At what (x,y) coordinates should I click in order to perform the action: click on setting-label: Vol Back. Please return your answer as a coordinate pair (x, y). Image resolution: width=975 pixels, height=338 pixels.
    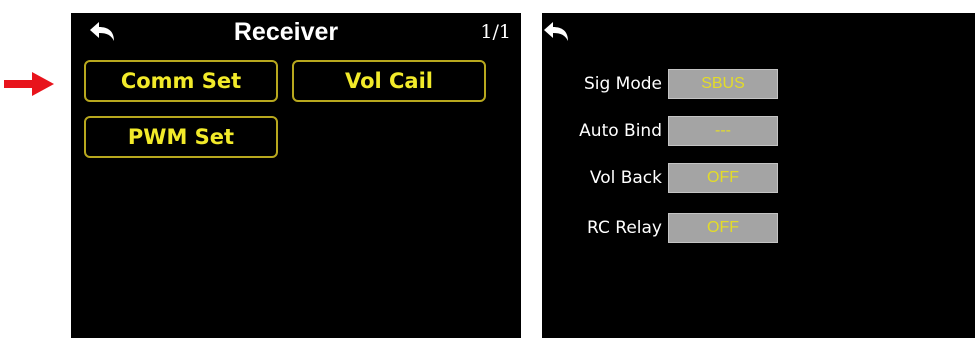
    Looking at the image, I should click on (625, 178).